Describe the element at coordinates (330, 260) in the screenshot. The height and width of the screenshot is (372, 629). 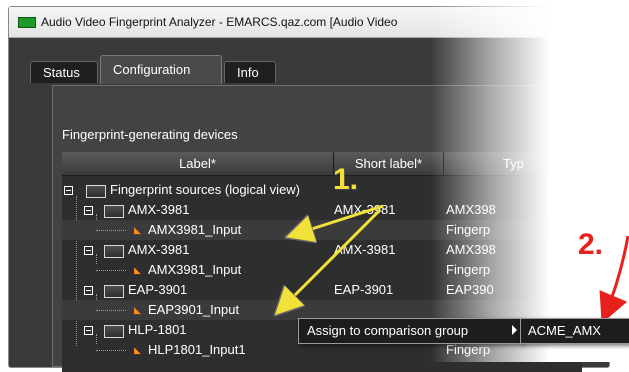
I see `annotation-arrow-1b` at that location.